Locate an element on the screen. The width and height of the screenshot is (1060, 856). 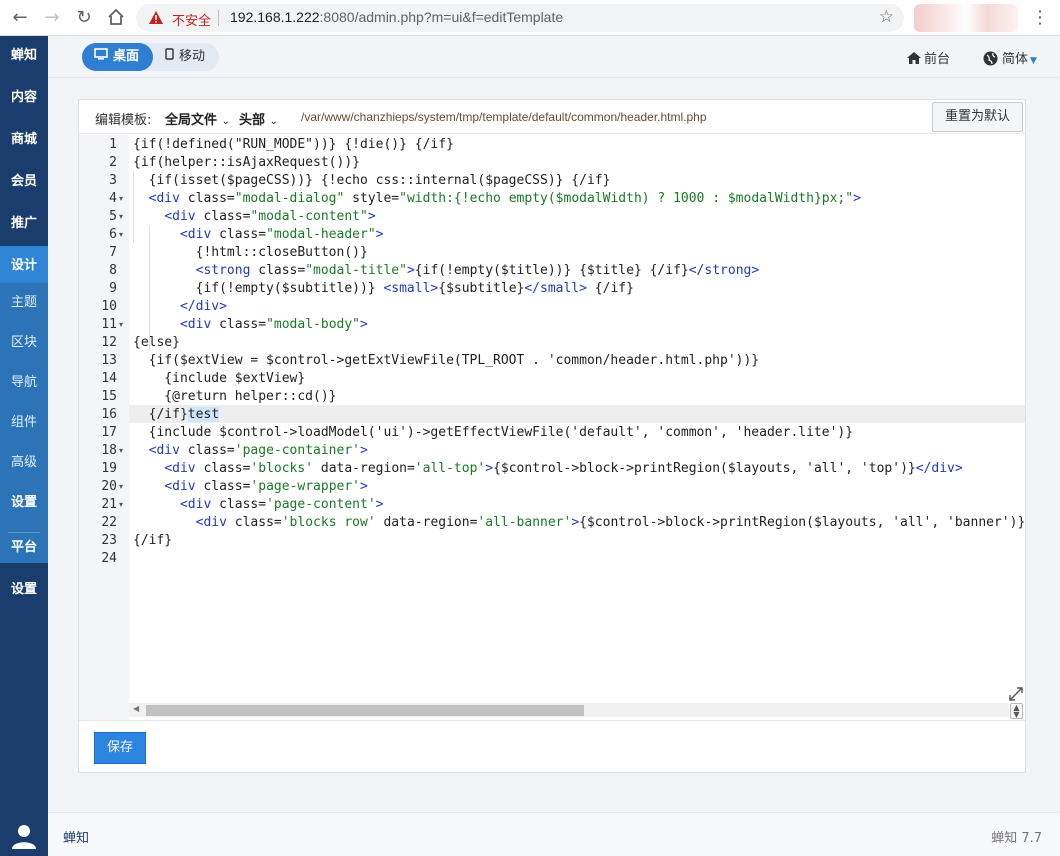
fullscreen-icon is located at coordinates (1016, 694).